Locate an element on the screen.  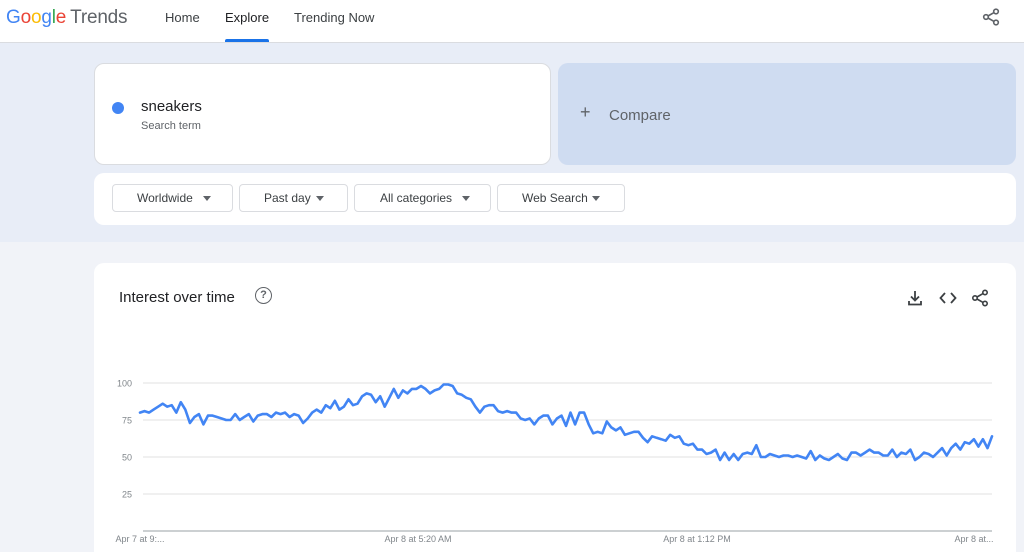
series-line-sneakers is located at coordinates (566, 422).